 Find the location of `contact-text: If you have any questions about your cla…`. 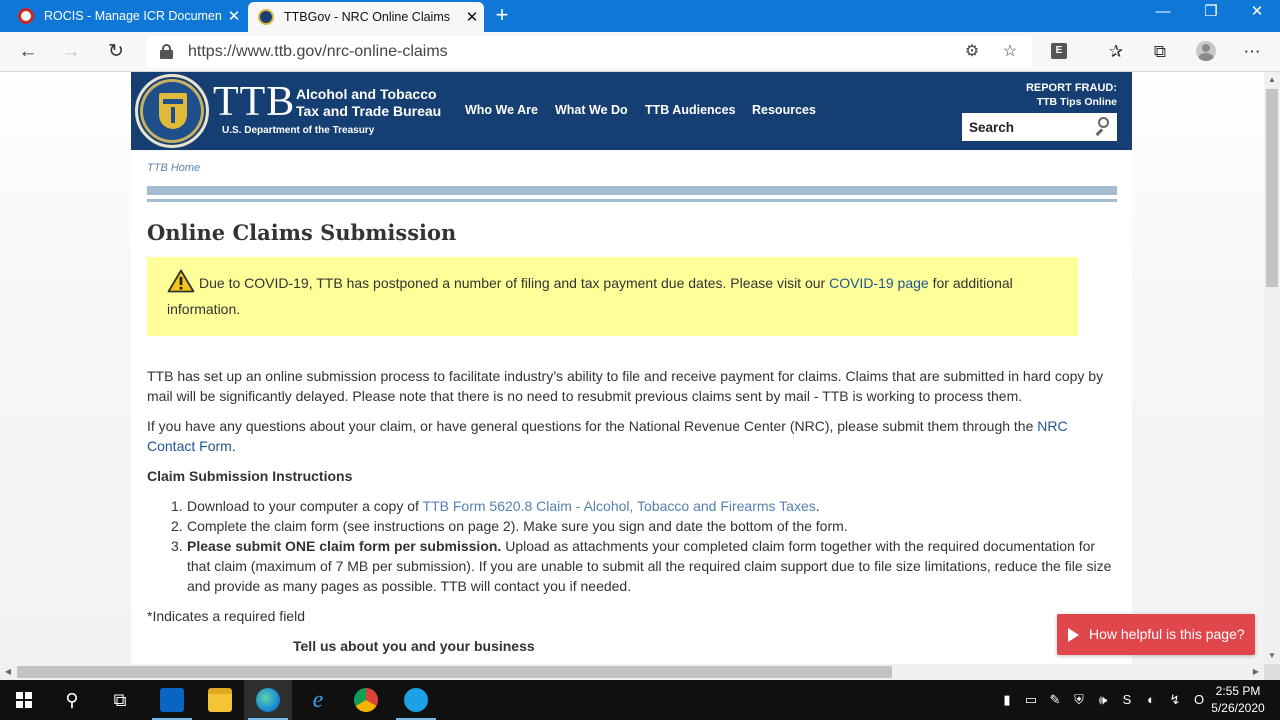

contact-text: If you have any questions about your cla… is located at coordinates (592, 426).